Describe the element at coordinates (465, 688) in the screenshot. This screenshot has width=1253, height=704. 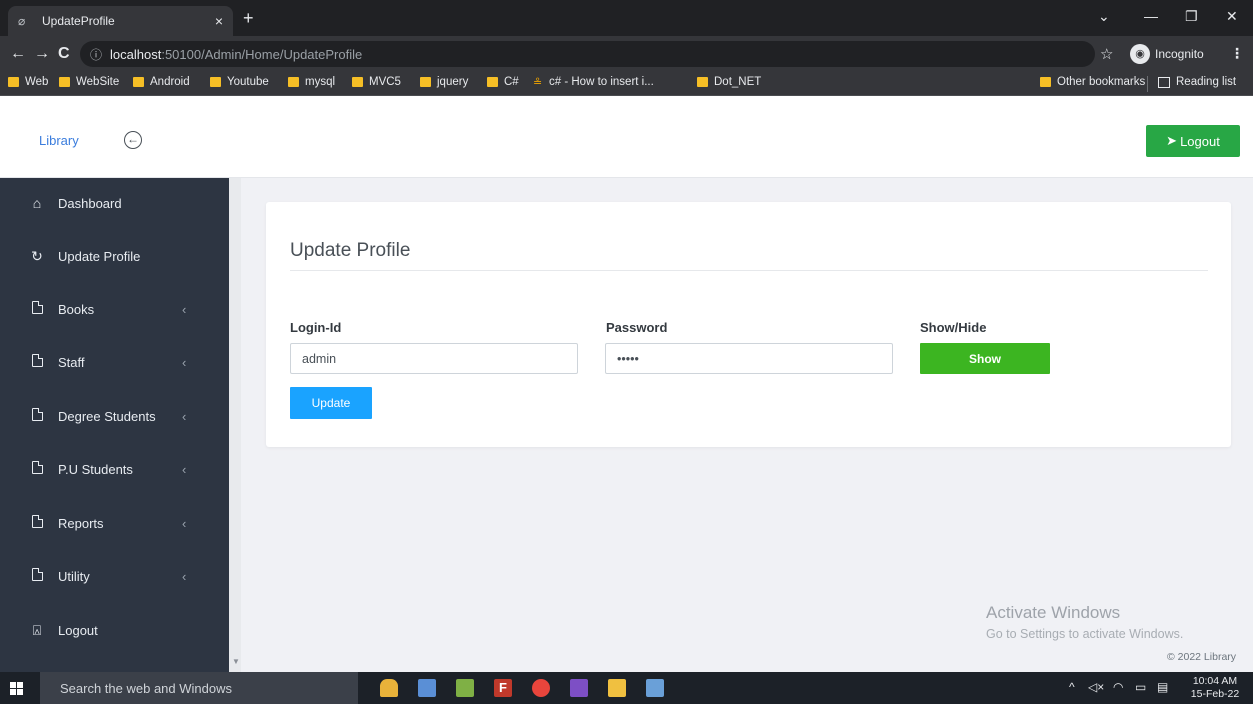
I see `notepad-app-icon` at that location.